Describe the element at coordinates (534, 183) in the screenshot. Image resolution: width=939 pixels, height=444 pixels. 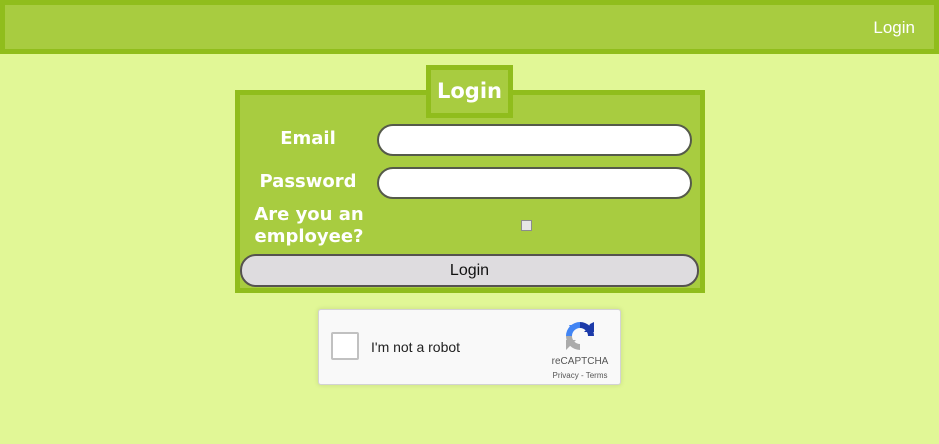
I see `password-field` at that location.